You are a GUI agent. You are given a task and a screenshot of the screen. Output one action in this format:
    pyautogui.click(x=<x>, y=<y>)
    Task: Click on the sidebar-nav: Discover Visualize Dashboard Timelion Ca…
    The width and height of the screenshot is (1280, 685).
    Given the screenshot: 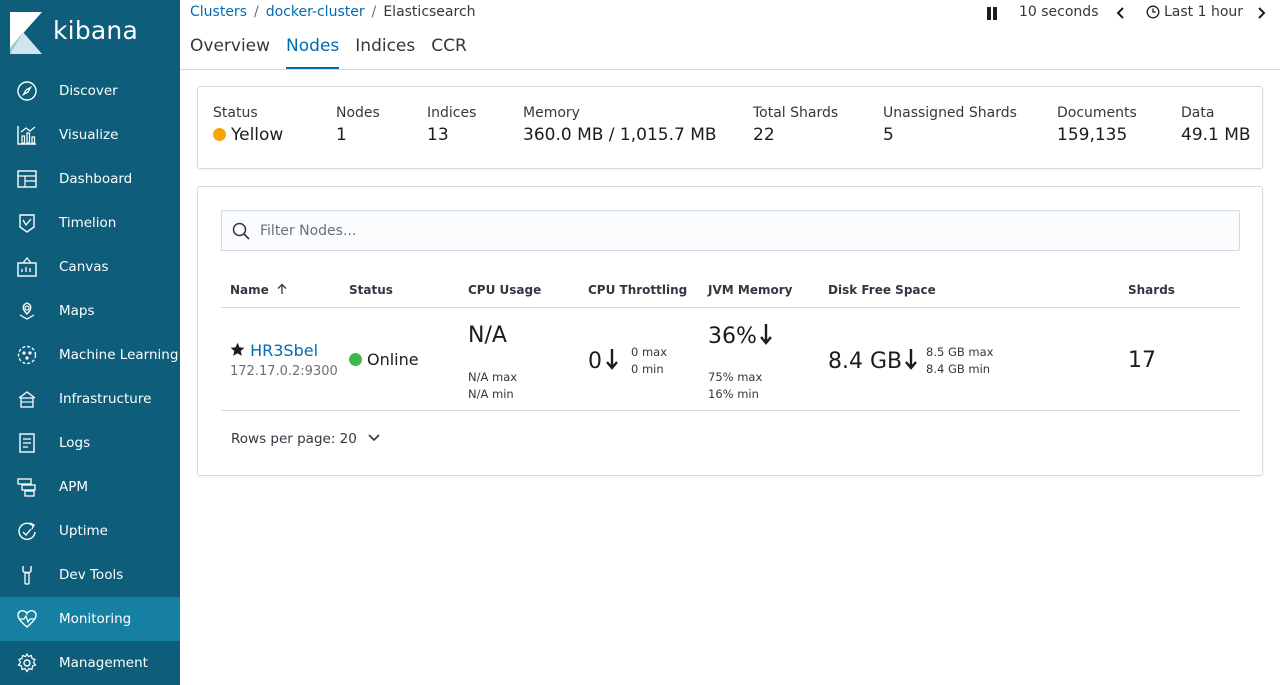 What is the action you would take?
    pyautogui.click(x=90, y=377)
    